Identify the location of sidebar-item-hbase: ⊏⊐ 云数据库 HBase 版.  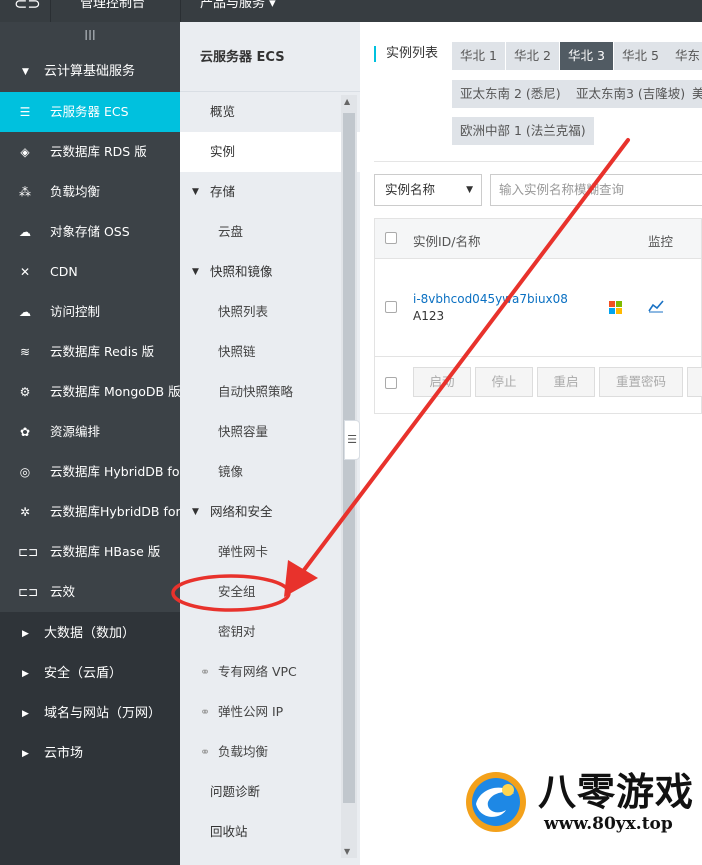
(90, 552).